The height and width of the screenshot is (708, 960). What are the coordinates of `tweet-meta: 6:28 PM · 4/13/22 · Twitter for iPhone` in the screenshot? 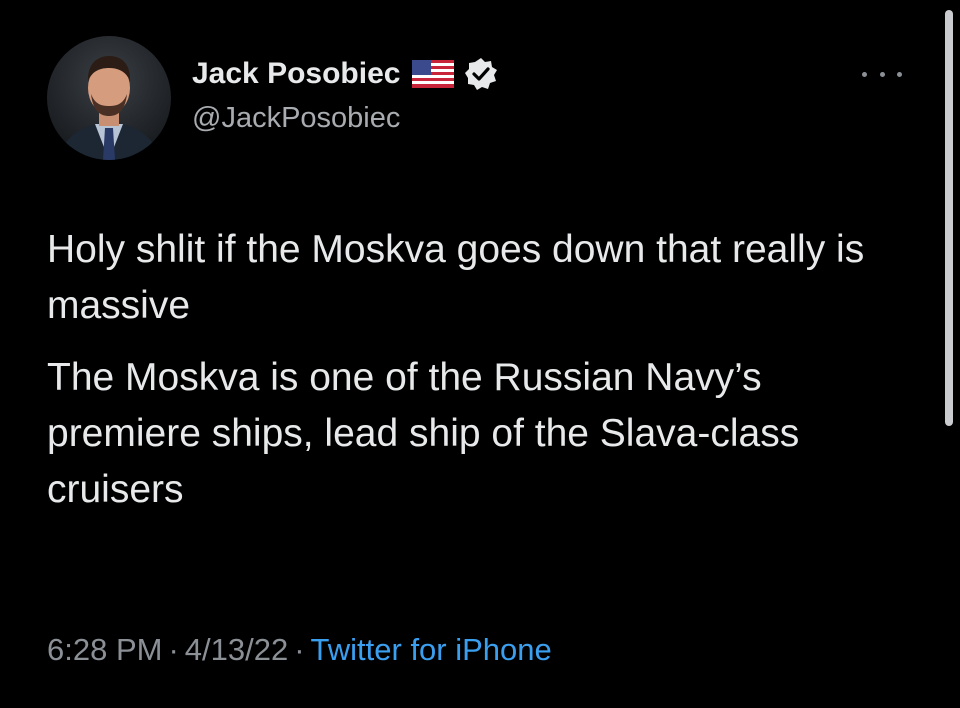 It's located at (299, 650).